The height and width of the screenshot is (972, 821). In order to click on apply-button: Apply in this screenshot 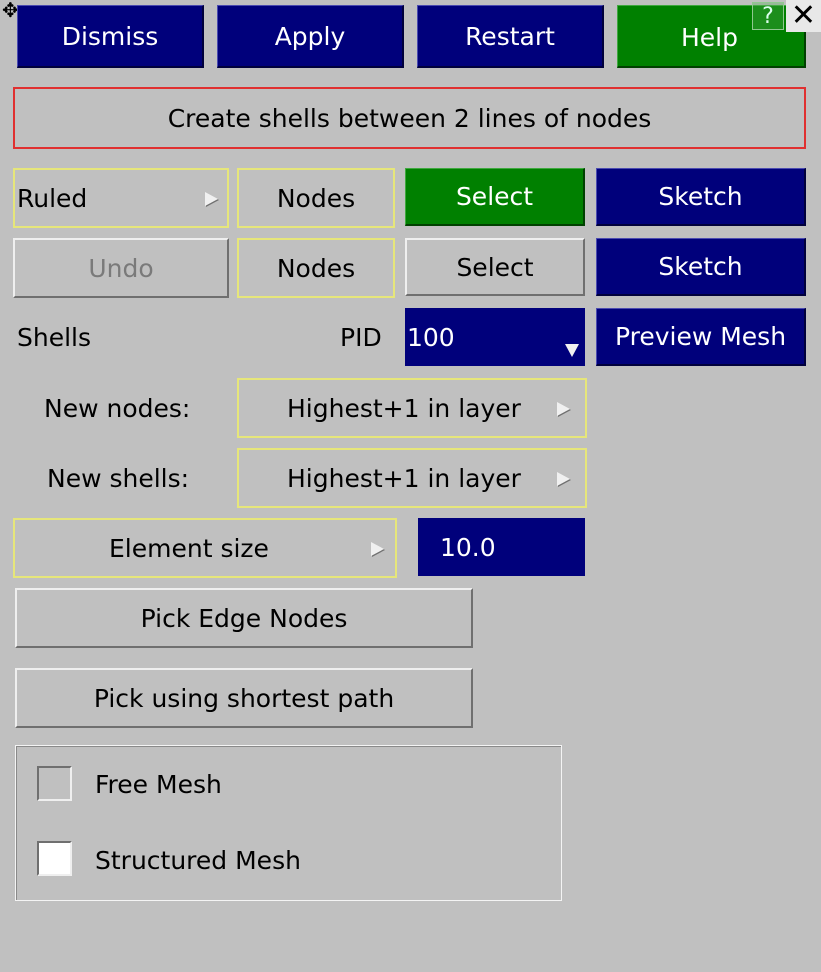, I will do `click(310, 36)`.